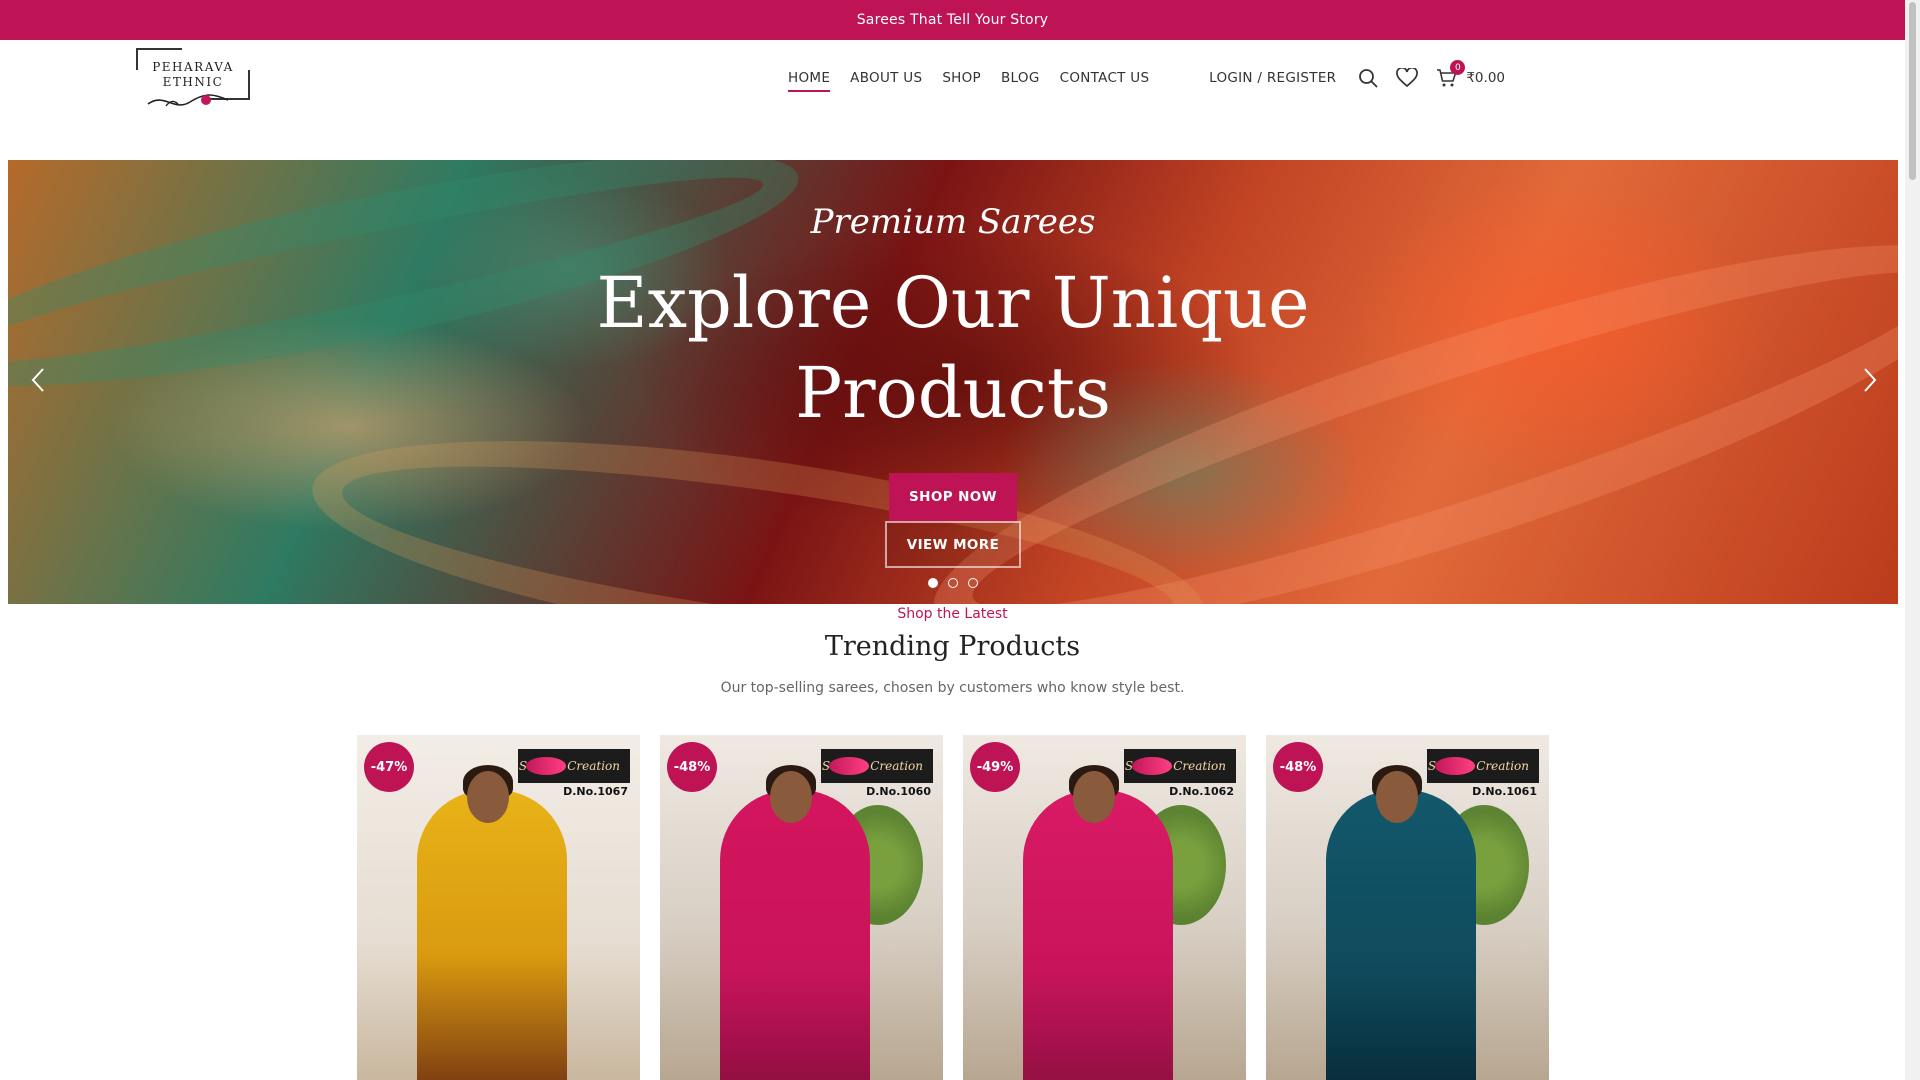 The height and width of the screenshot is (1080, 1920). I want to click on announcement-text: Sarees That Tell Your Story, so click(952, 20).